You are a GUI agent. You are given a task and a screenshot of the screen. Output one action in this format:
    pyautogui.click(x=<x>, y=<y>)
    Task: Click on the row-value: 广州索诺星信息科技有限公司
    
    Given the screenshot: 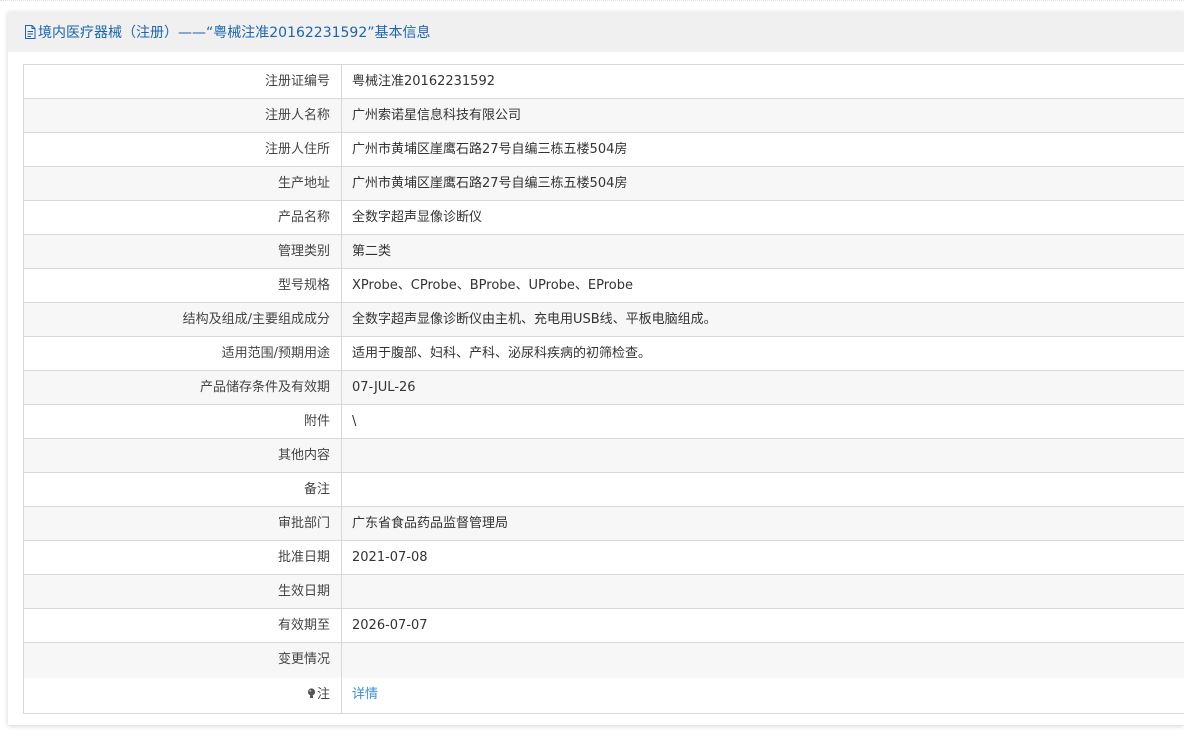 What is the action you would take?
    pyautogui.click(x=437, y=115)
    